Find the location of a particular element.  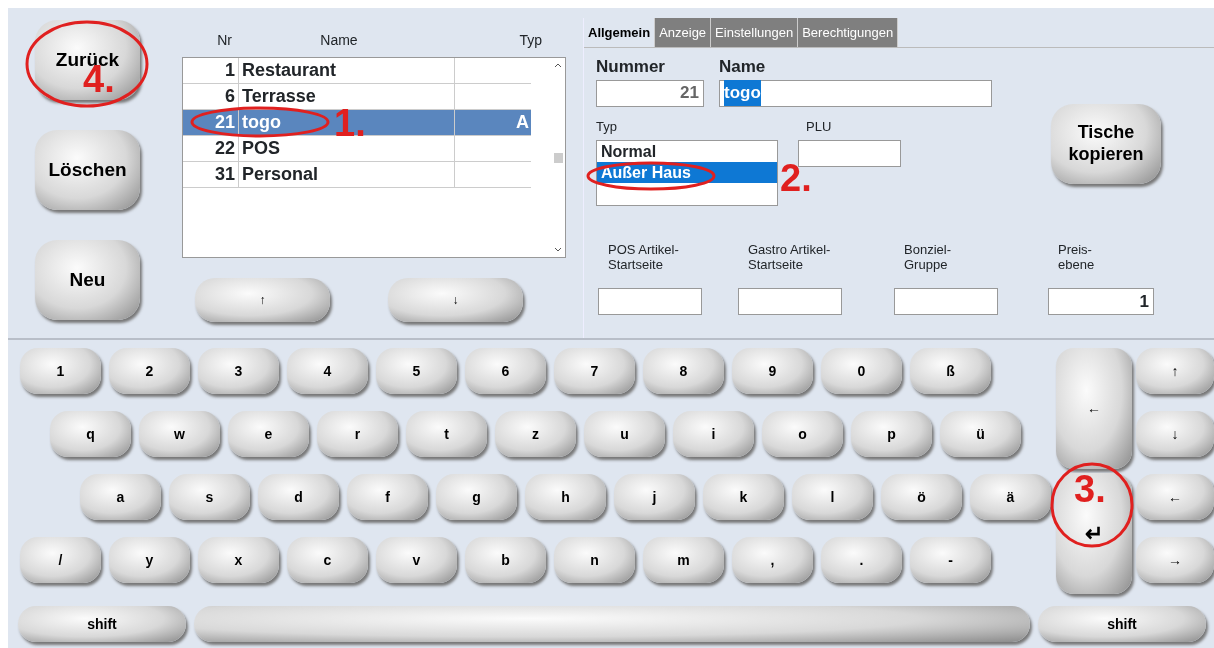

table-cell-text: POS is located at coordinates (261, 148).